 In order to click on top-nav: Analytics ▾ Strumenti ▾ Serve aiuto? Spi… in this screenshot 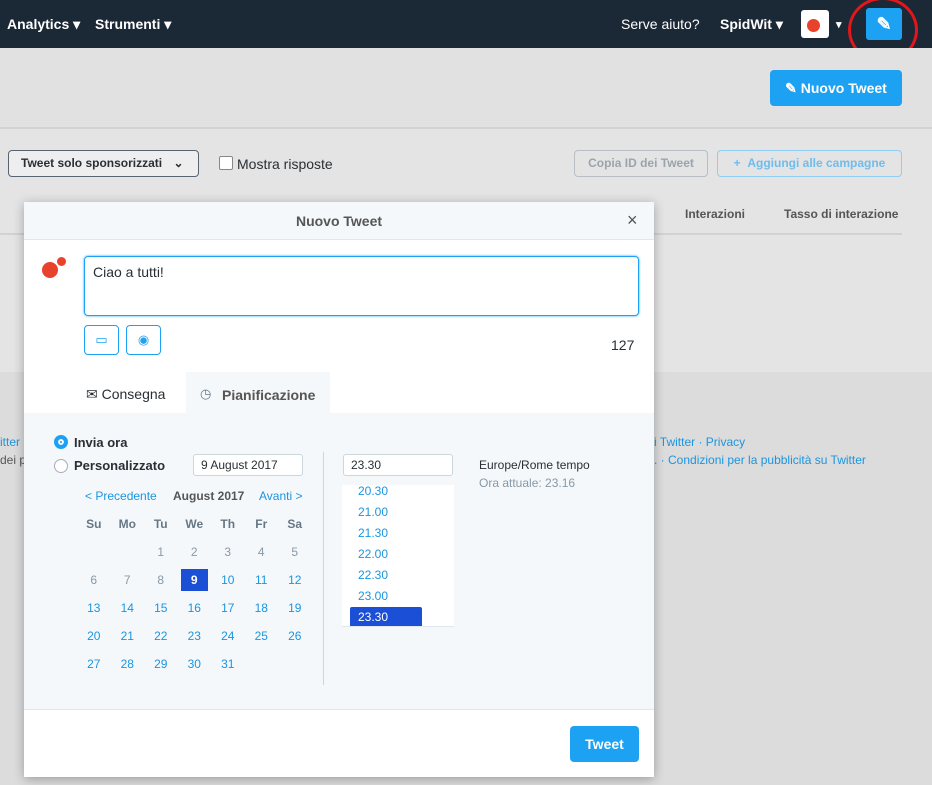, I will do `click(466, 31)`.